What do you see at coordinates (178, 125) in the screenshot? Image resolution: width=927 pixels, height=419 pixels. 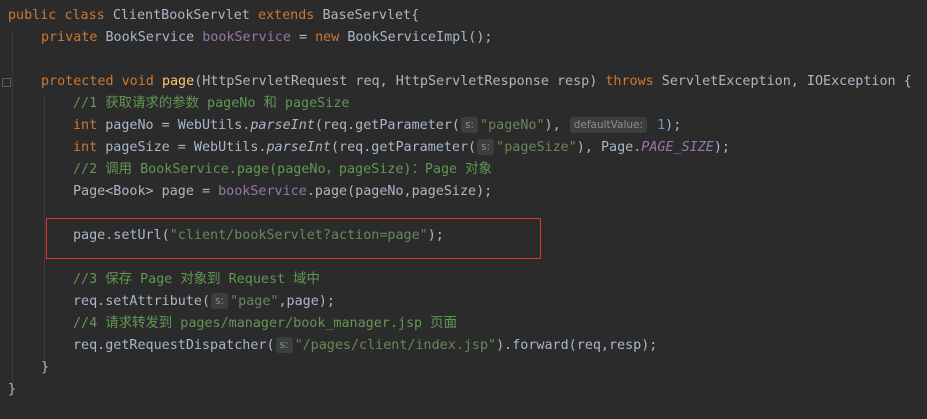 I see `token-code: pageNo = WebUtils.` at bounding box center [178, 125].